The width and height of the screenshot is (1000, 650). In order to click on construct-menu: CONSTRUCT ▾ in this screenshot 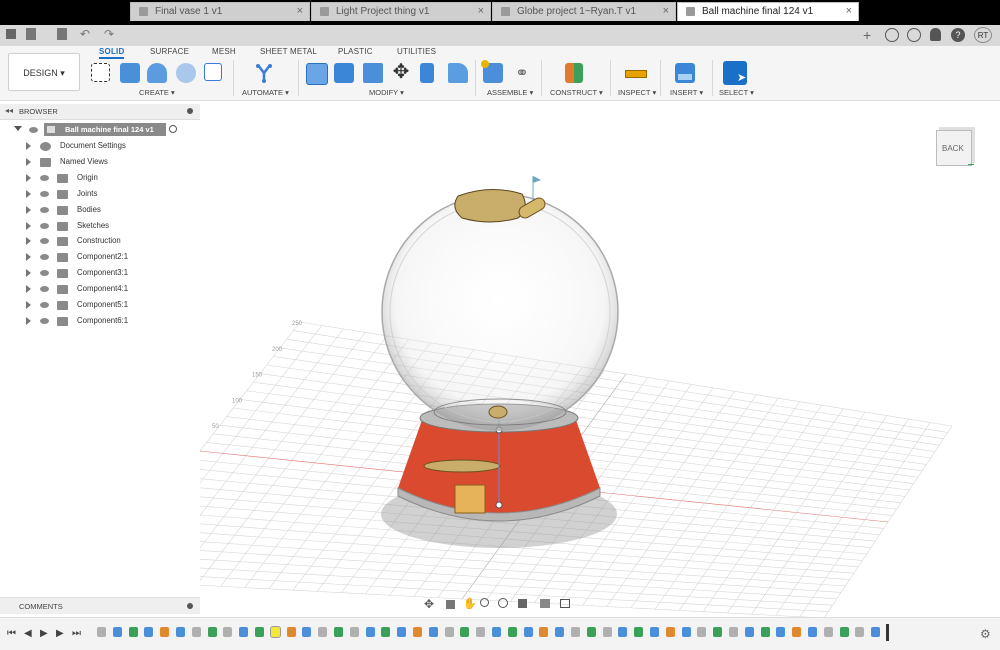, I will do `click(576, 92)`.